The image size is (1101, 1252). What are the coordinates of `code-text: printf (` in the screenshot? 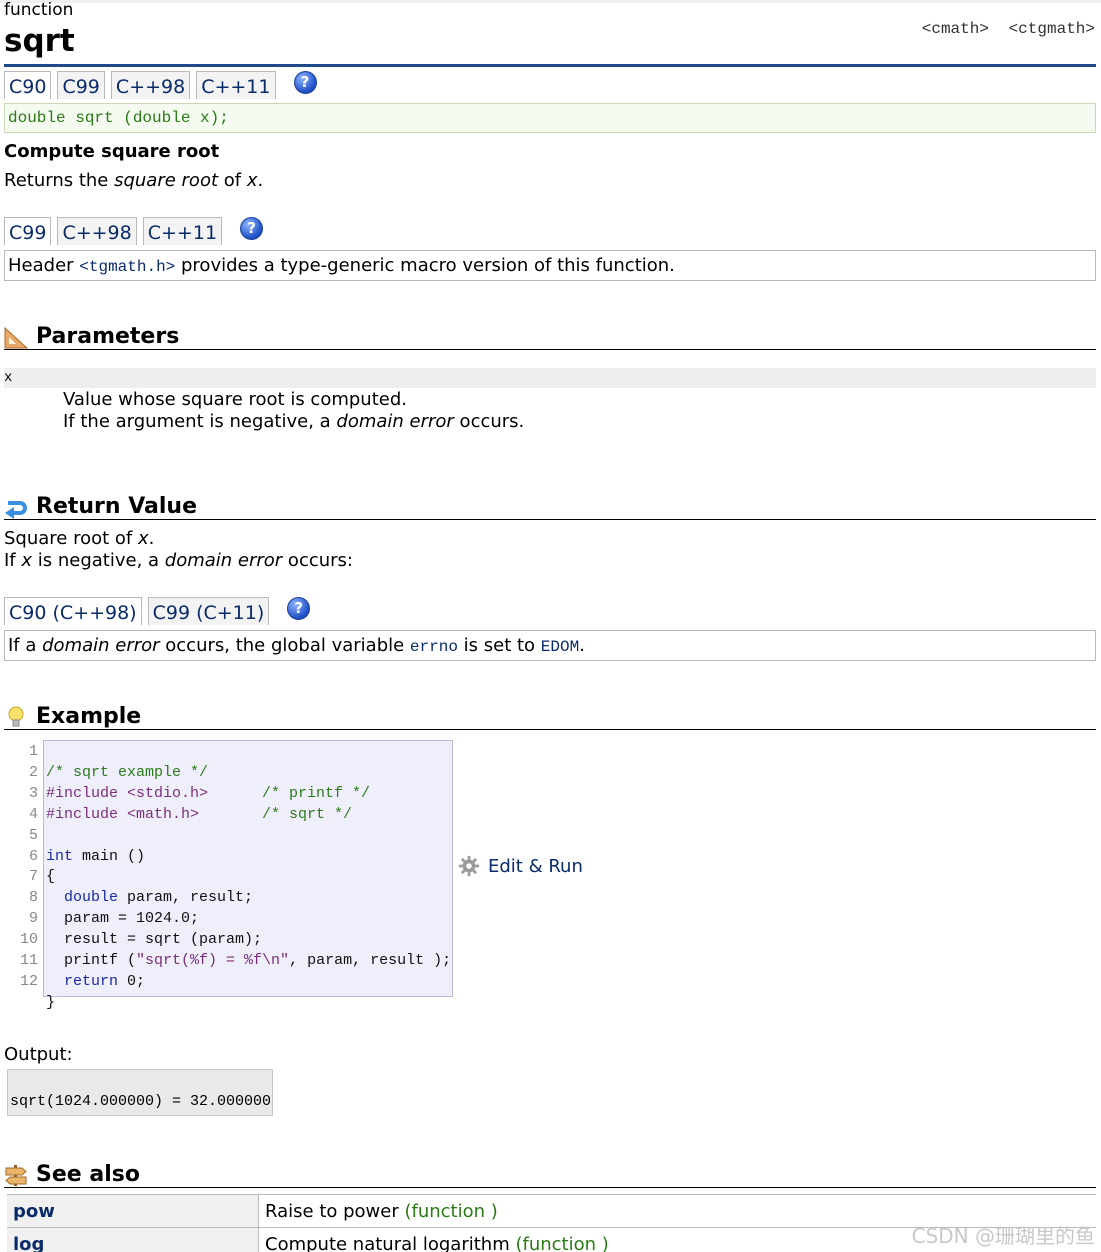 It's located at (100, 961).